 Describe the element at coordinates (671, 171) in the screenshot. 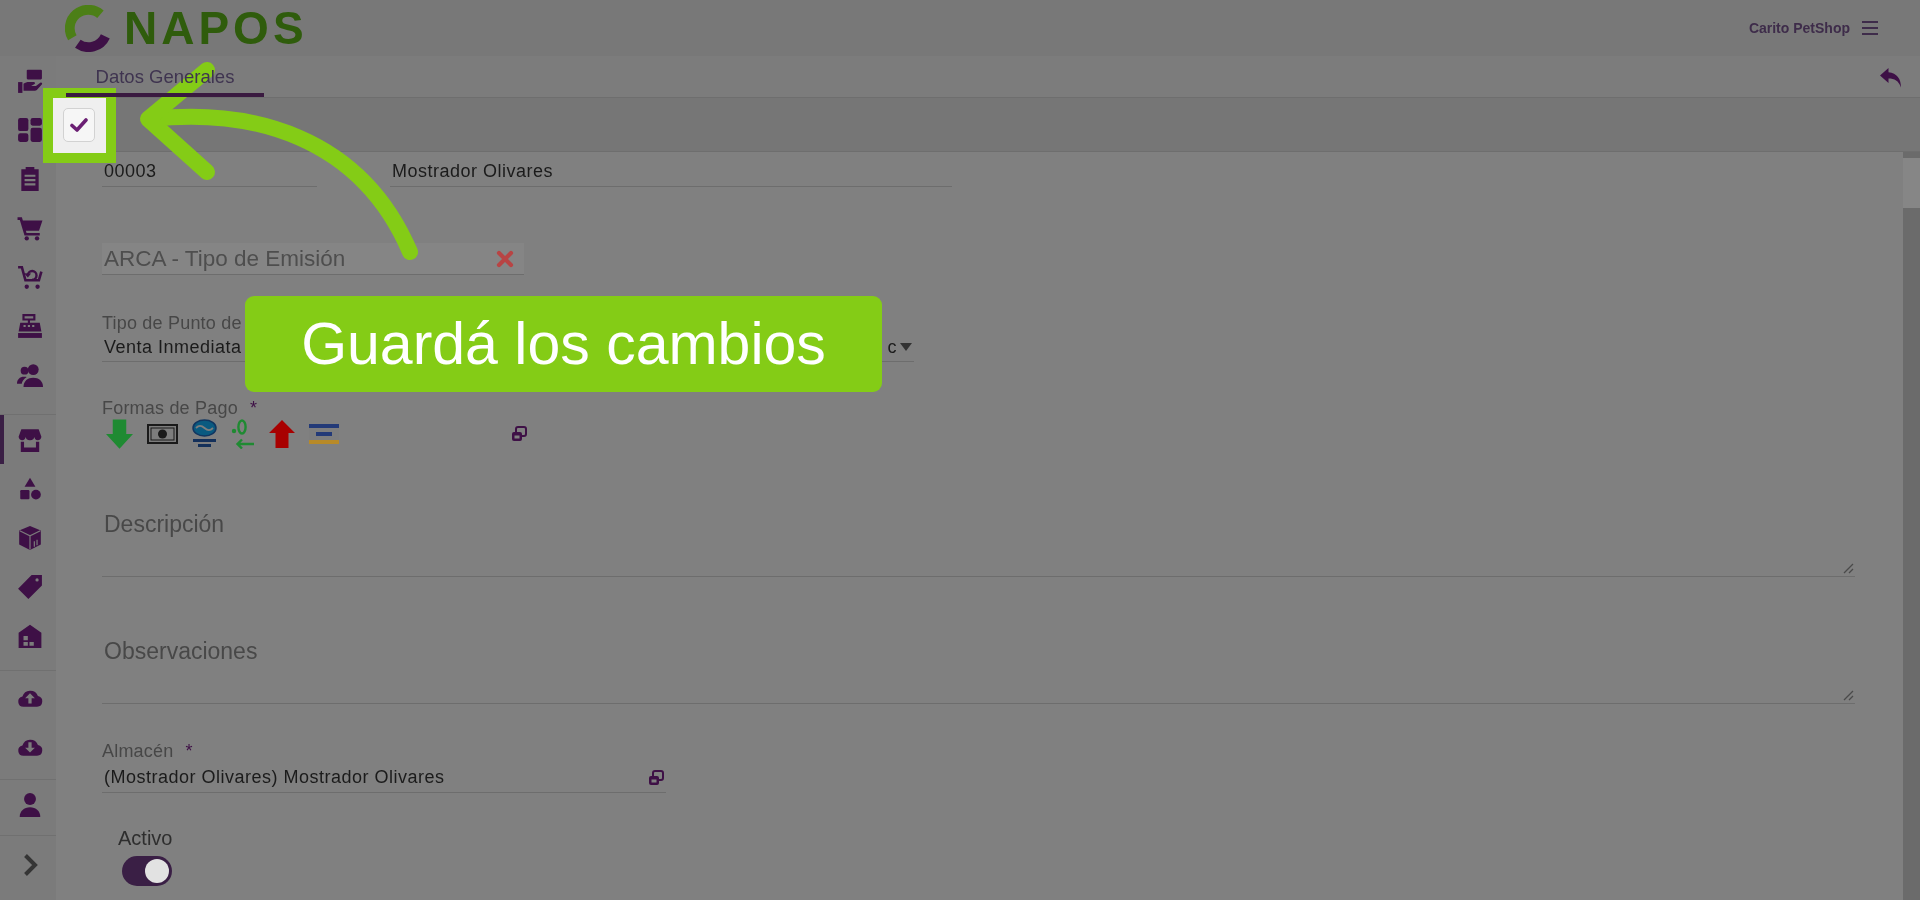

I see `name-field: Mostrador Olivares` at that location.